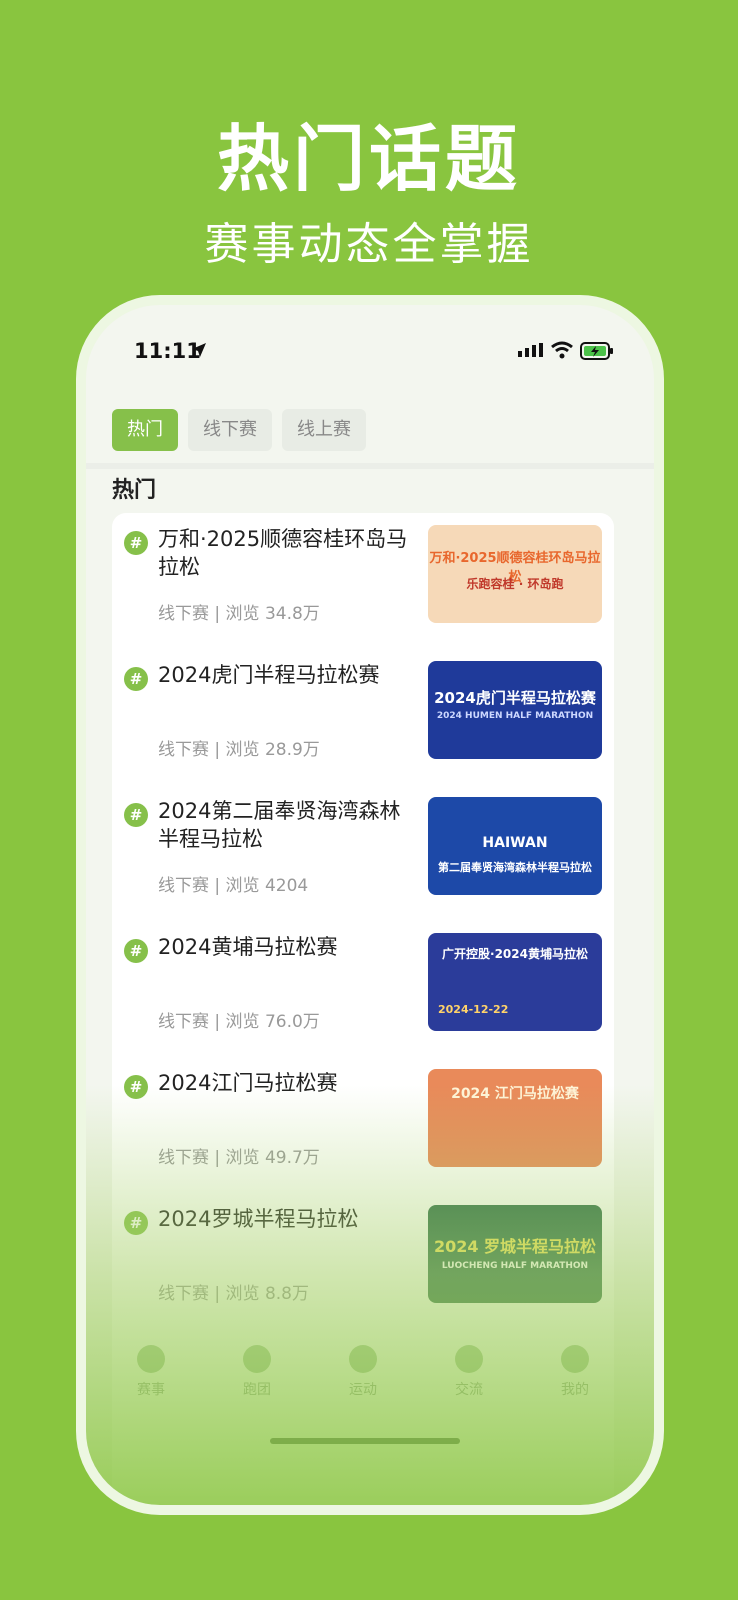 The width and height of the screenshot is (738, 1600). I want to click on item-meta: 线下赛 | 浏览 4204, so click(233, 886).